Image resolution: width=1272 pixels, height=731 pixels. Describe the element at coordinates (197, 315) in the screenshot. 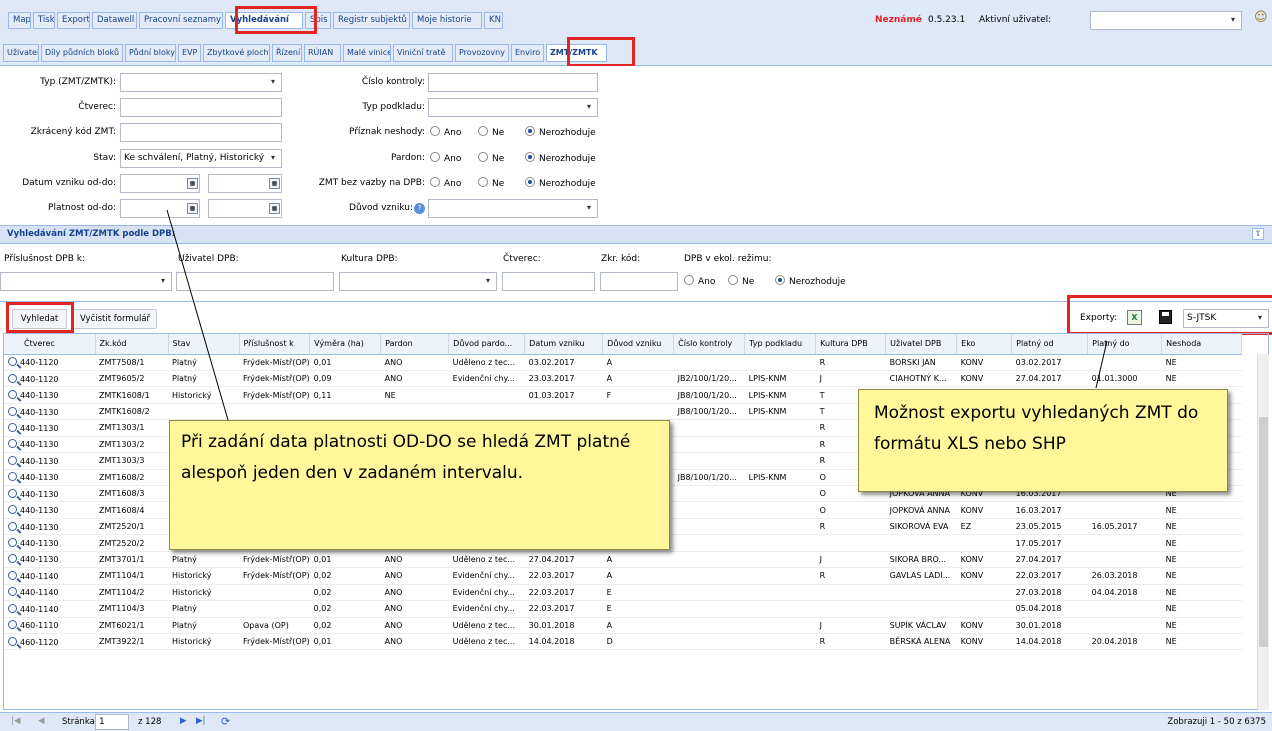

I see `callout-left-line` at that location.